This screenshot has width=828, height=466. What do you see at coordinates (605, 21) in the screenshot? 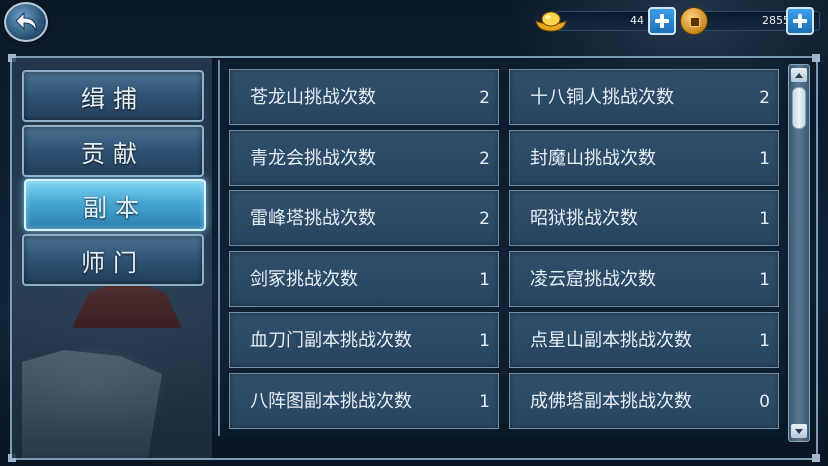
I see `gold-resource: 44` at bounding box center [605, 21].